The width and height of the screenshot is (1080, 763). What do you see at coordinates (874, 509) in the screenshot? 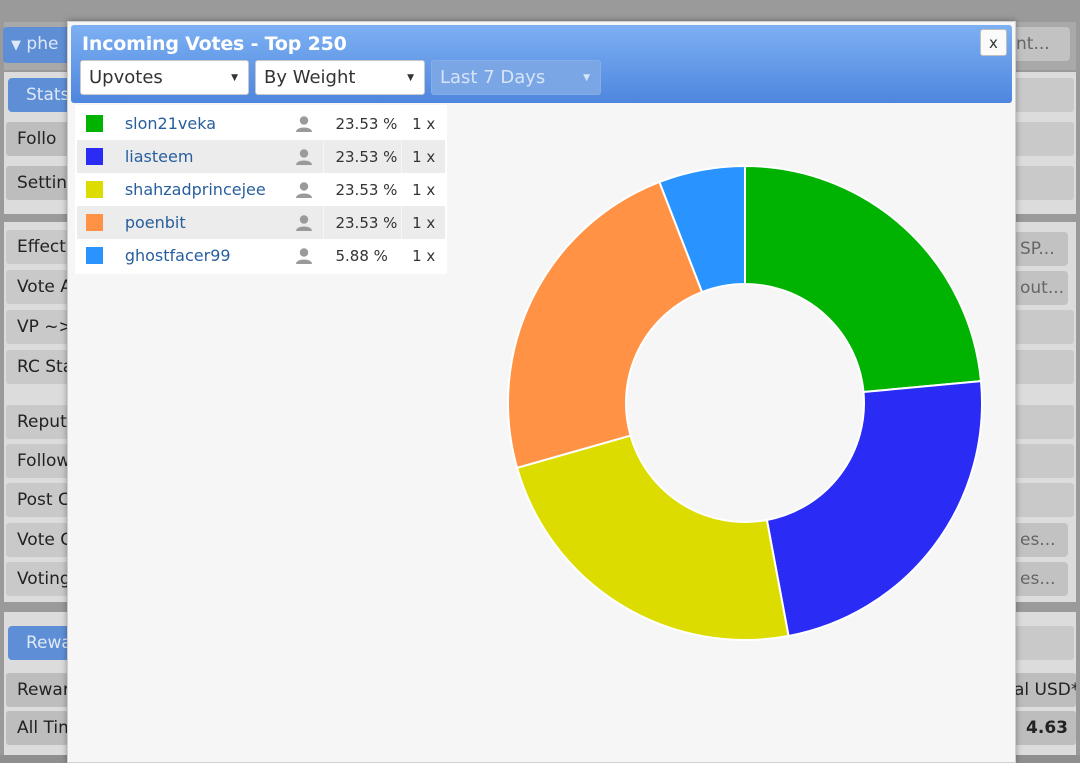
I see `donut-slice-liasteem` at bounding box center [874, 509].